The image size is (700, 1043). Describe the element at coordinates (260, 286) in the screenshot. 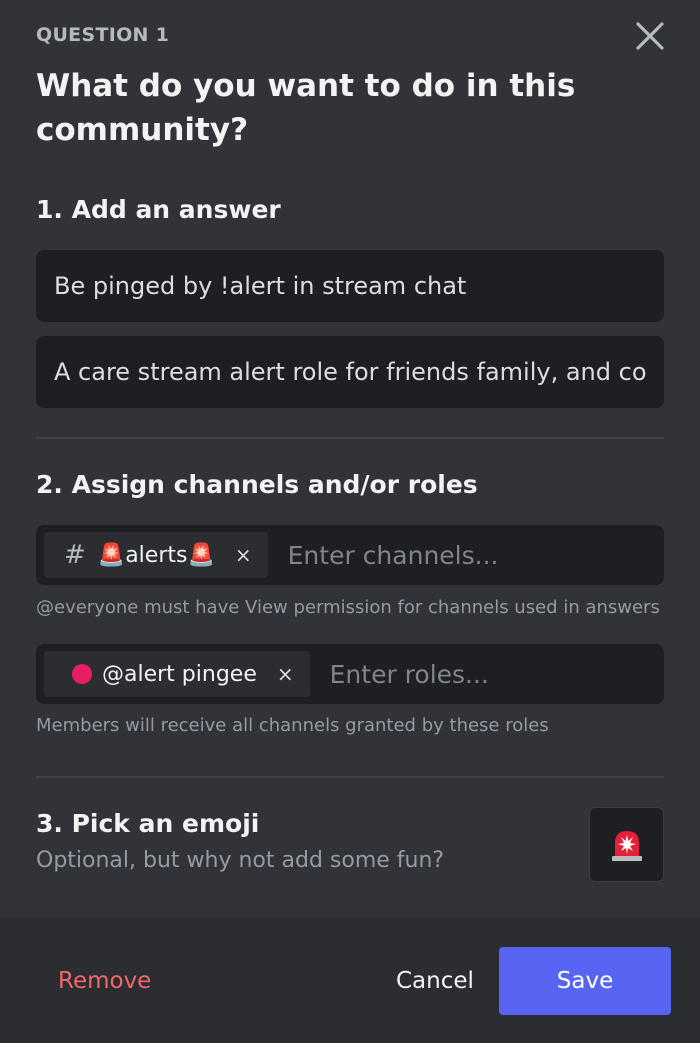

I see `answer-input-value: Be pinged by !alert in stream chat` at that location.